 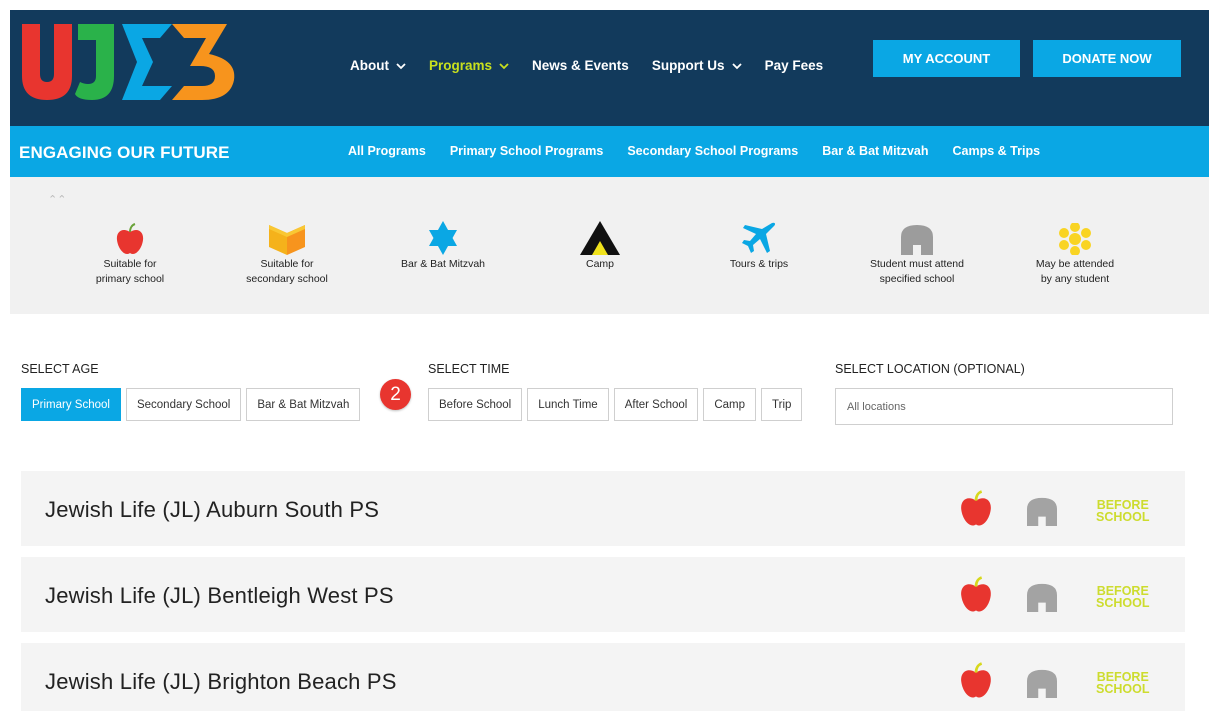 What do you see at coordinates (443, 264) in the screenshot?
I see `legend-line1: Bar & Bat Mitzvah` at bounding box center [443, 264].